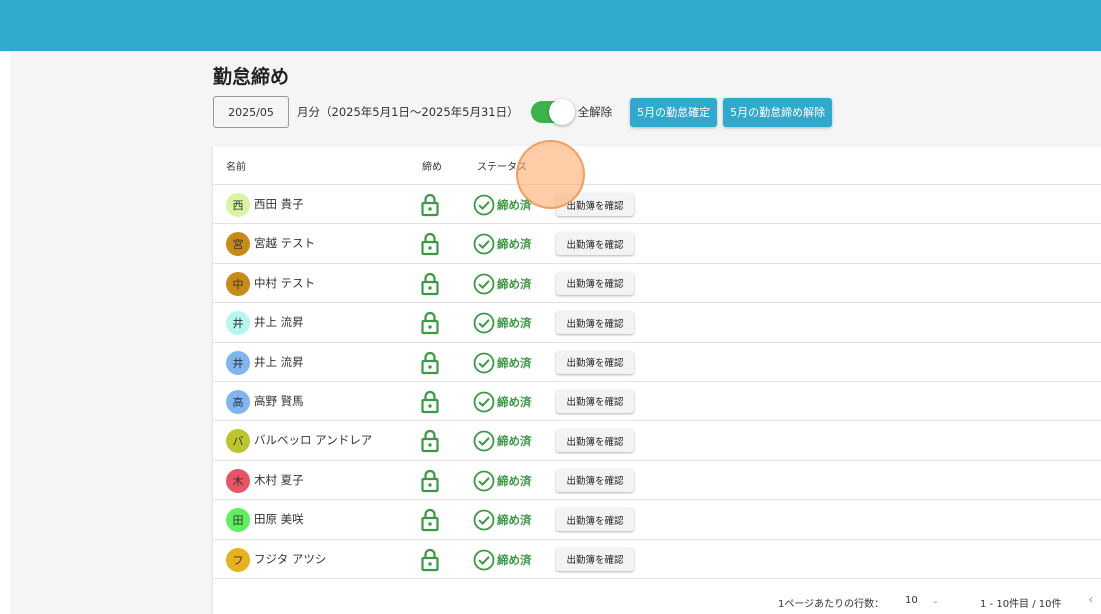 Image resolution: width=1101 pixels, height=614 pixels. I want to click on release-all-toggle, so click(552, 112).